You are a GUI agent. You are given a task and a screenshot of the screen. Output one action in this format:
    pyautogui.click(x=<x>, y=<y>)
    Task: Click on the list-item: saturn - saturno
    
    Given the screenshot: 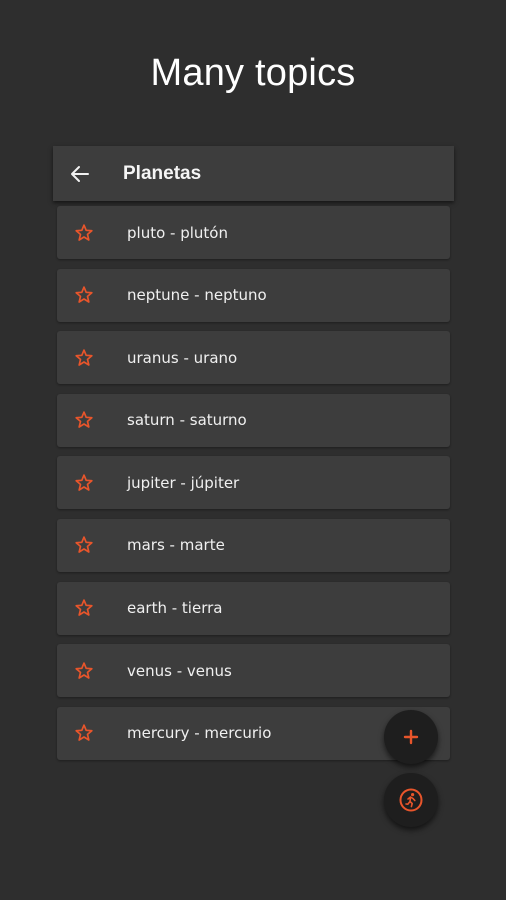 What is the action you would take?
    pyautogui.click(x=253, y=420)
    